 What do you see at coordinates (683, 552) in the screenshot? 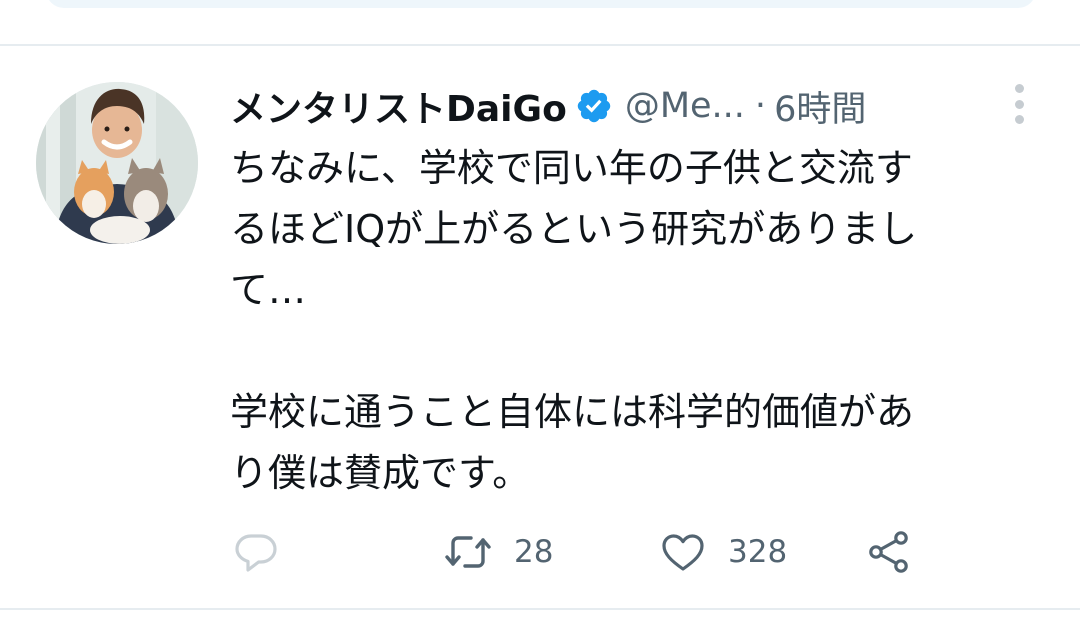
I see `like-icon` at bounding box center [683, 552].